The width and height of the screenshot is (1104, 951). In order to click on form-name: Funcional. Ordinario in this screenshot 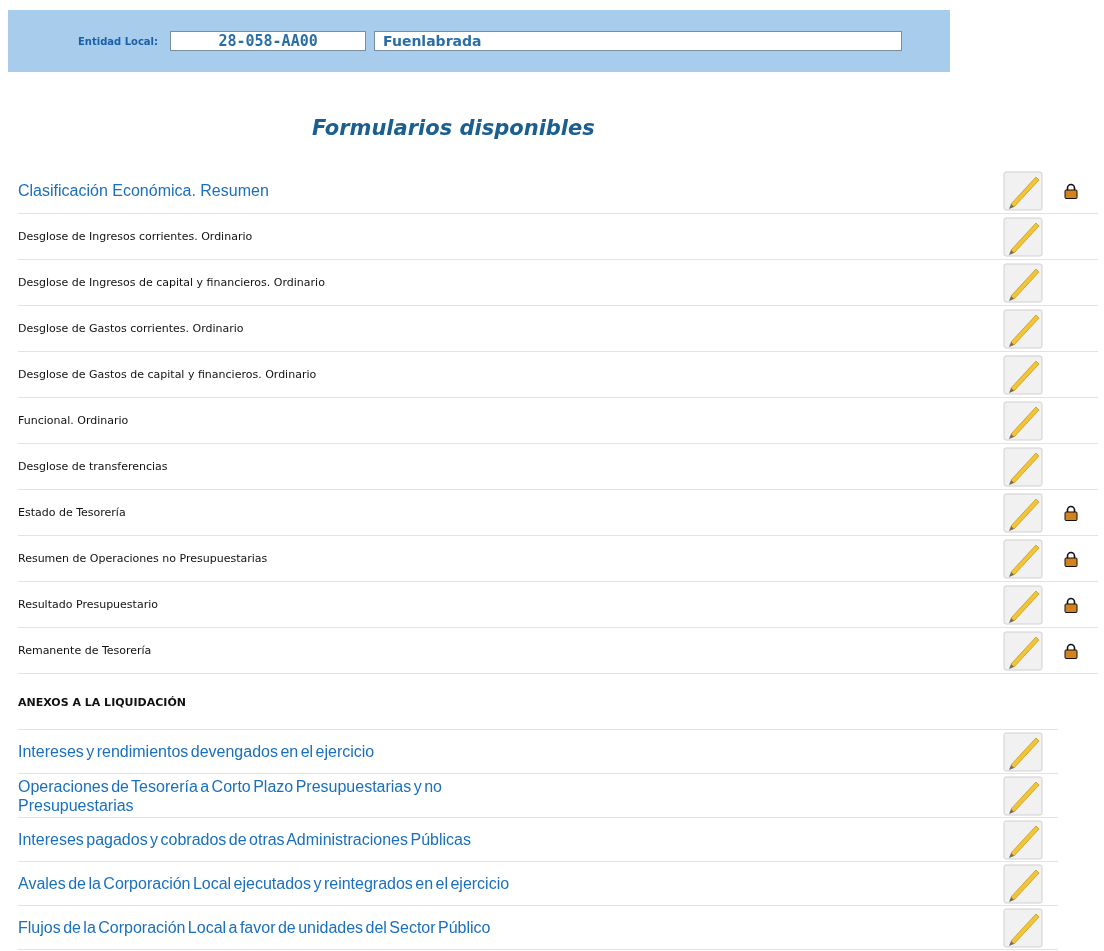, I will do `click(74, 420)`.